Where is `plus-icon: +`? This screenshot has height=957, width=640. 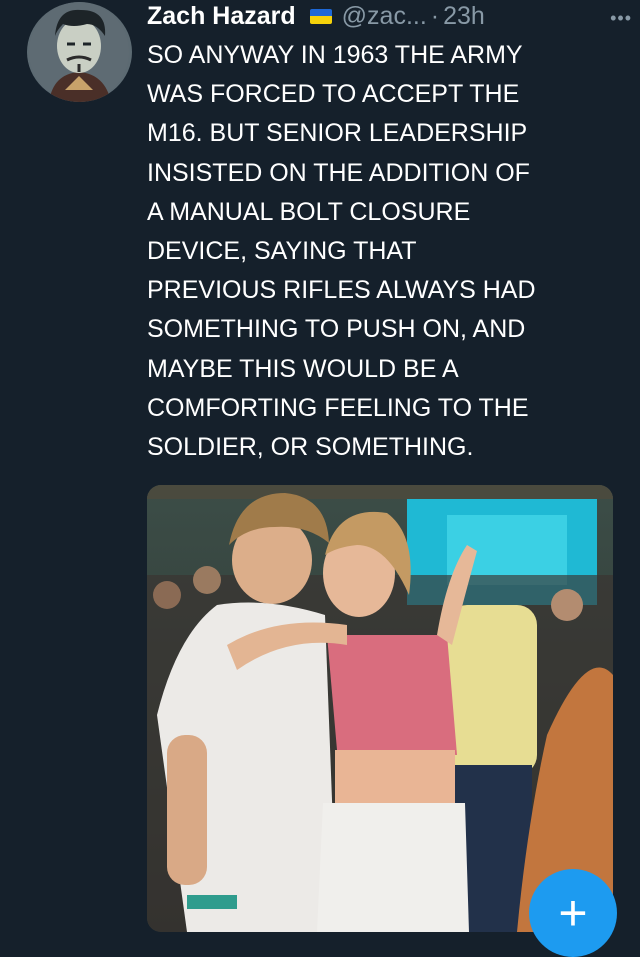
plus-icon: + is located at coordinates (573, 913).